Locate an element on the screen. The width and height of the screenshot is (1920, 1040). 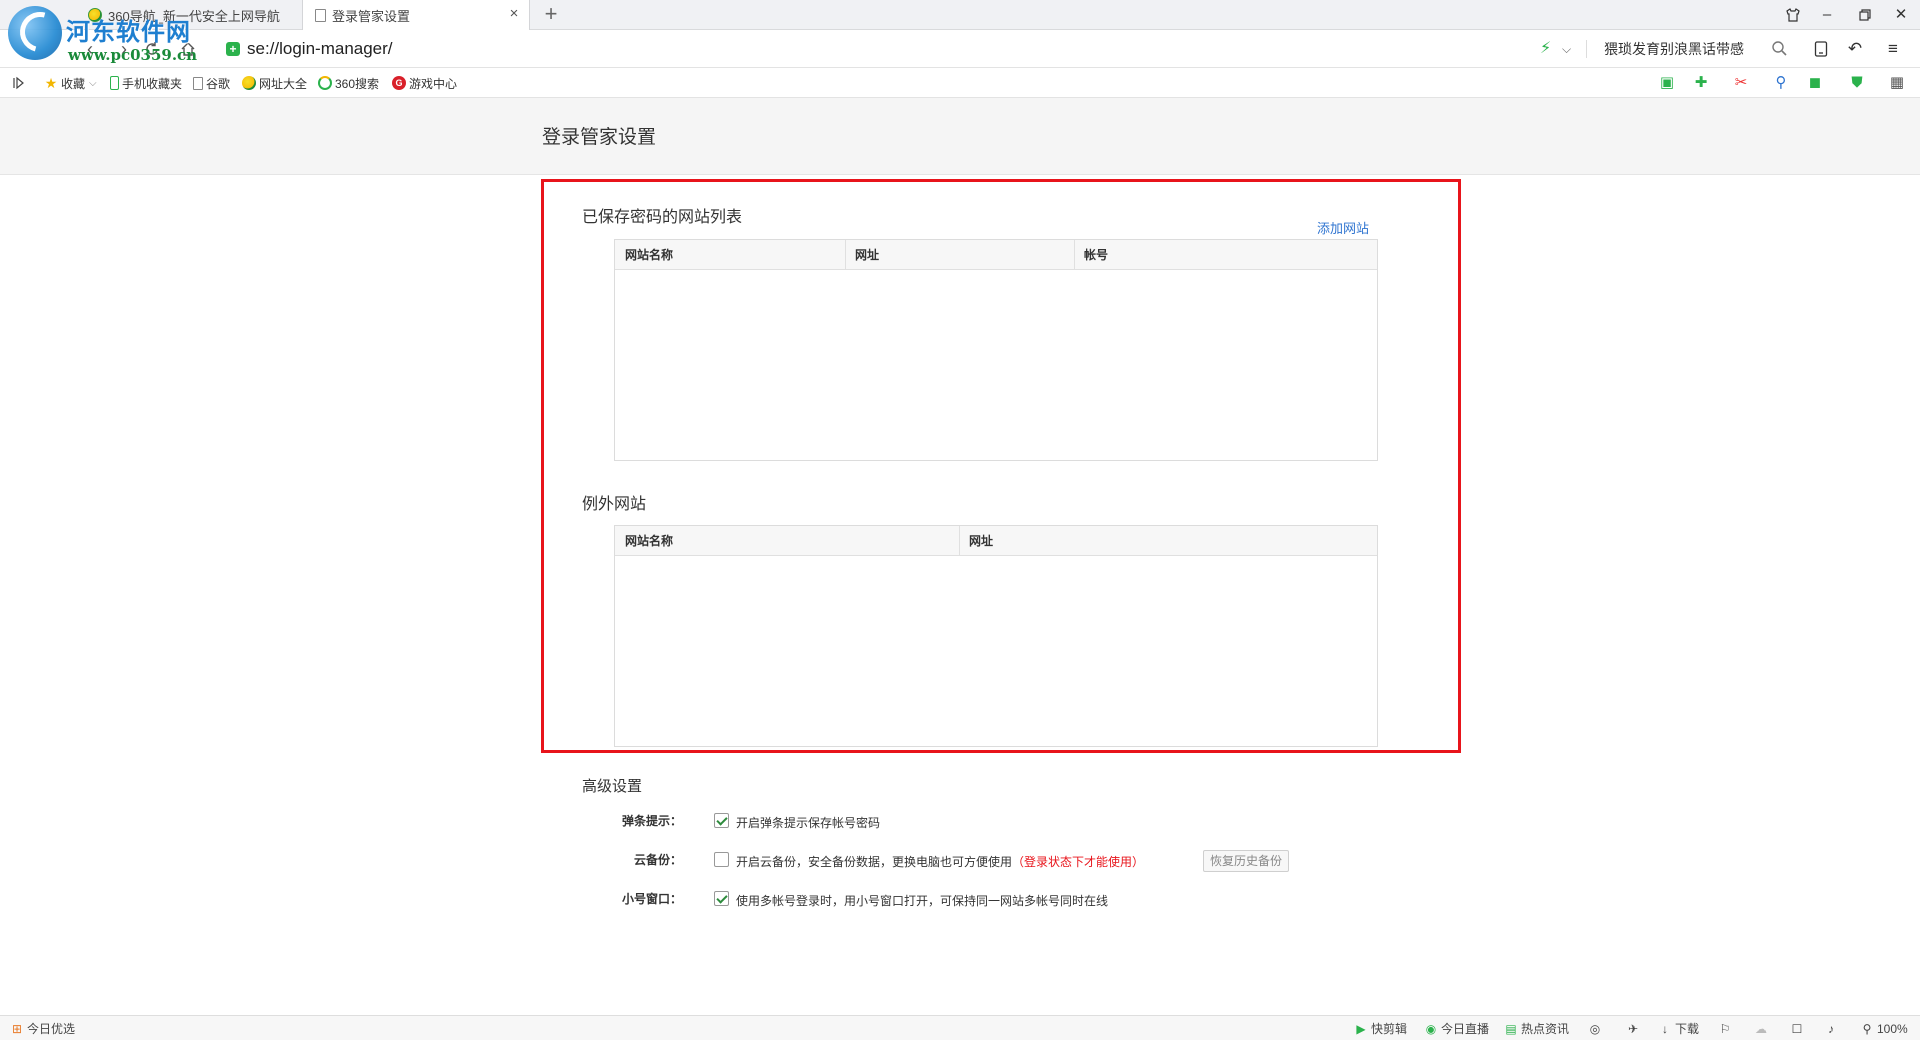
tab-360-nav: 360导航_新一代安全上网导航 is located at coordinates (185, 15).